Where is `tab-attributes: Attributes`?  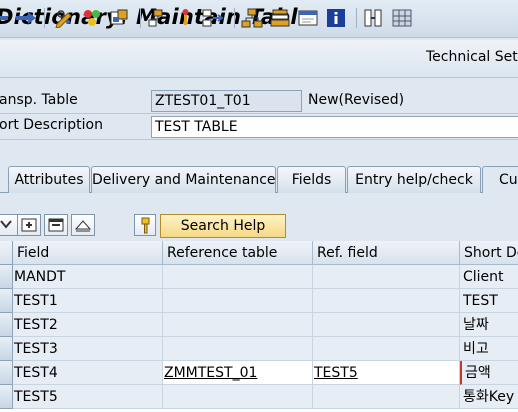 tab-attributes: Attributes is located at coordinates (49, 179).